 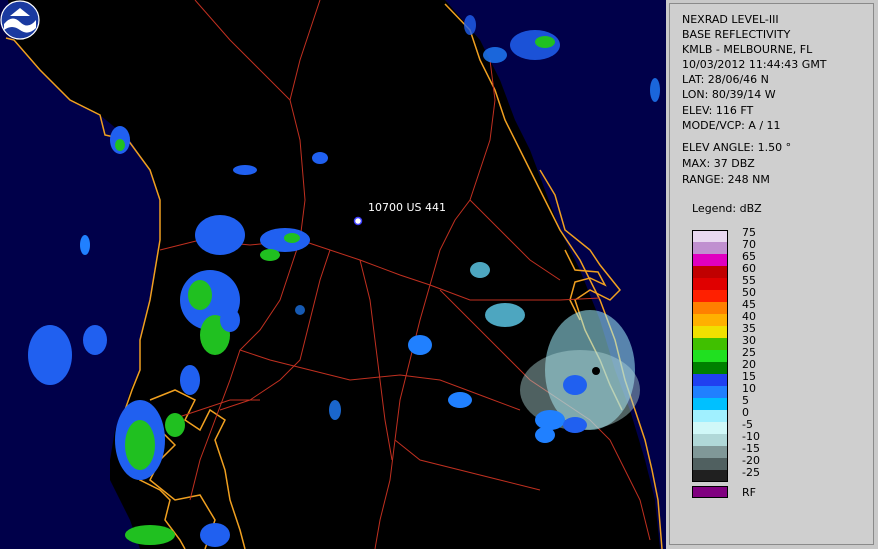 I want to click on elev-angle: ELEV ANGLE: 1.50 °, so click(x=737, y=147).